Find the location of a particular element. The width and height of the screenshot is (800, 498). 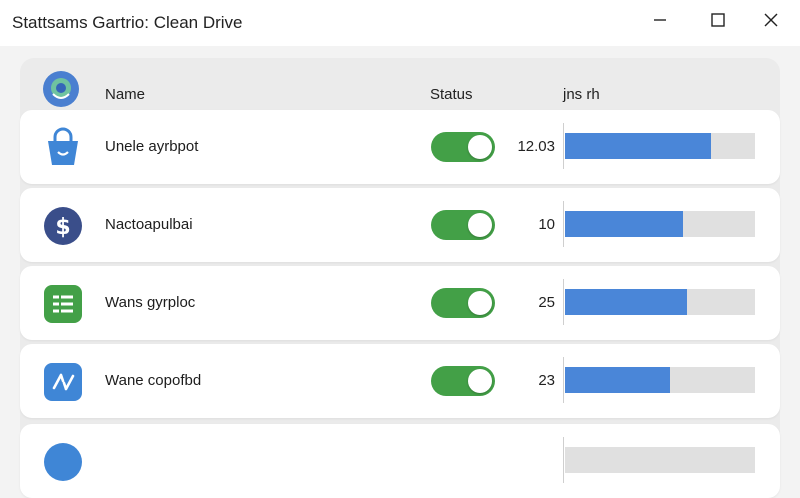

column-header-name: Name is located at coordinates (125, 94).